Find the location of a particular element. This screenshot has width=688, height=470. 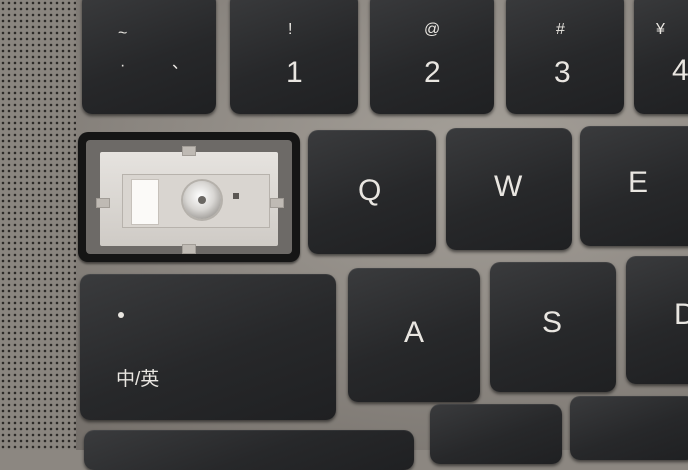

mechanism-tab-top is located at coordinates (189, 151).